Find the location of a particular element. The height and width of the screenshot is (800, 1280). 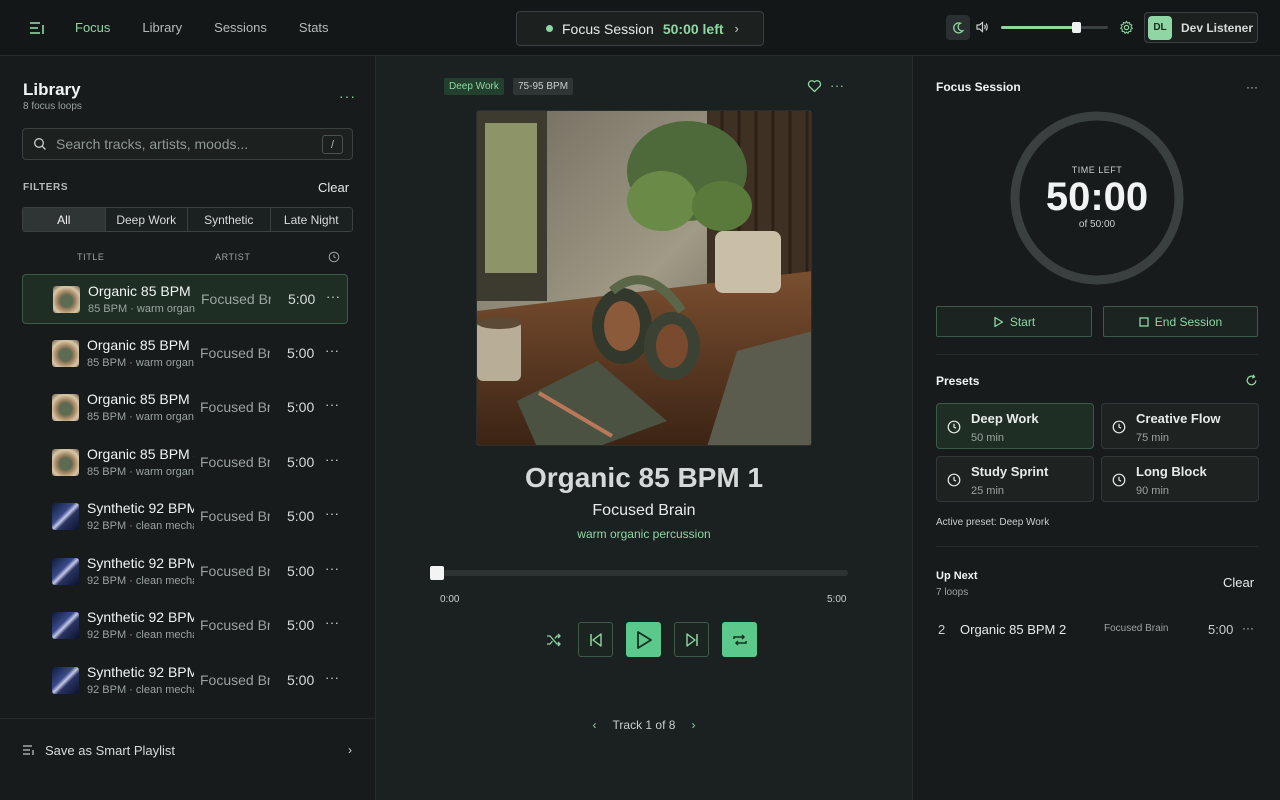

preset-duration: 90 min is located at coordinates (1153, 491).